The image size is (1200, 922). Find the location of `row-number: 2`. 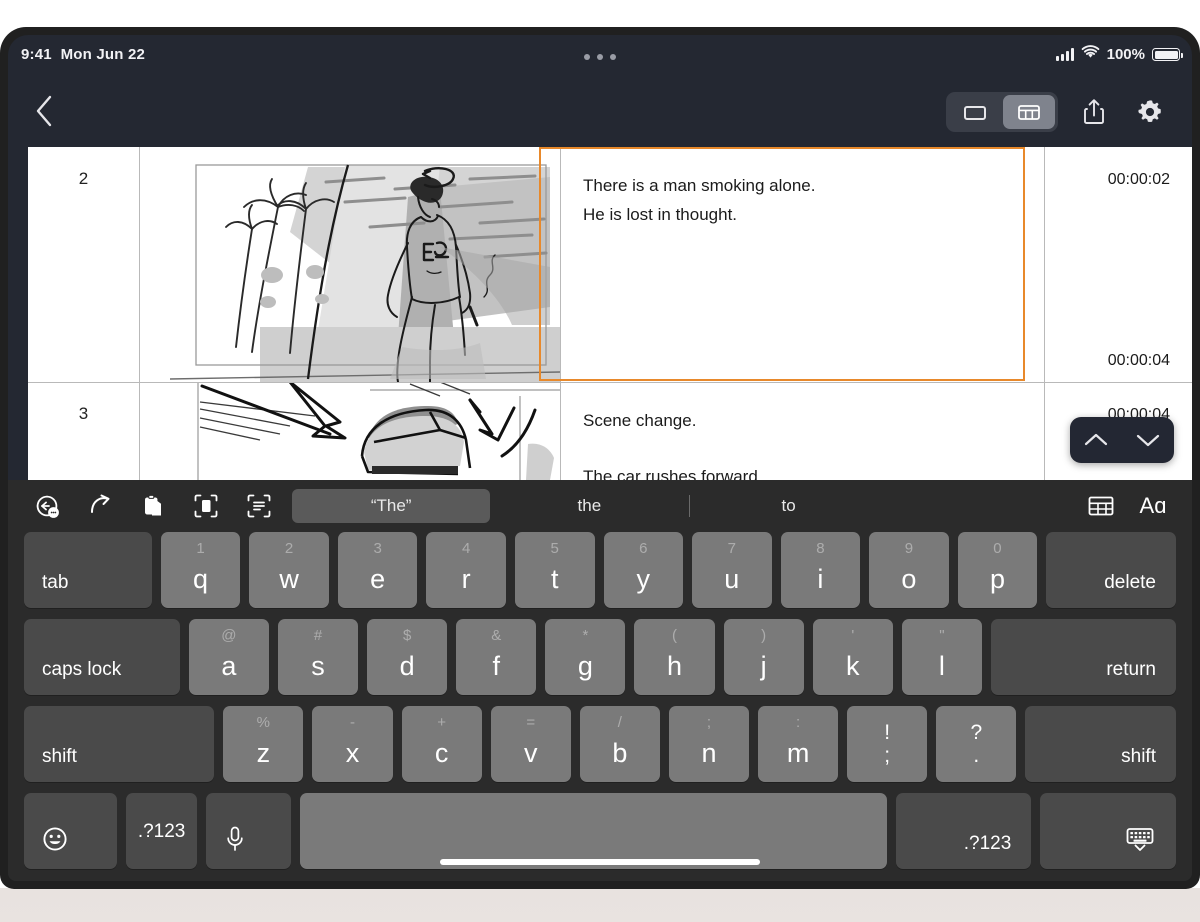

row-number: 2 is located at coordinates (83, 178).